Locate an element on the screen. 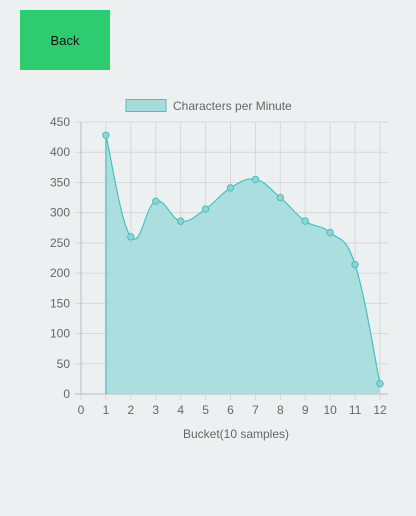  x-axis-title: Bucket(10 samples) is located at coordinates (236, 434).